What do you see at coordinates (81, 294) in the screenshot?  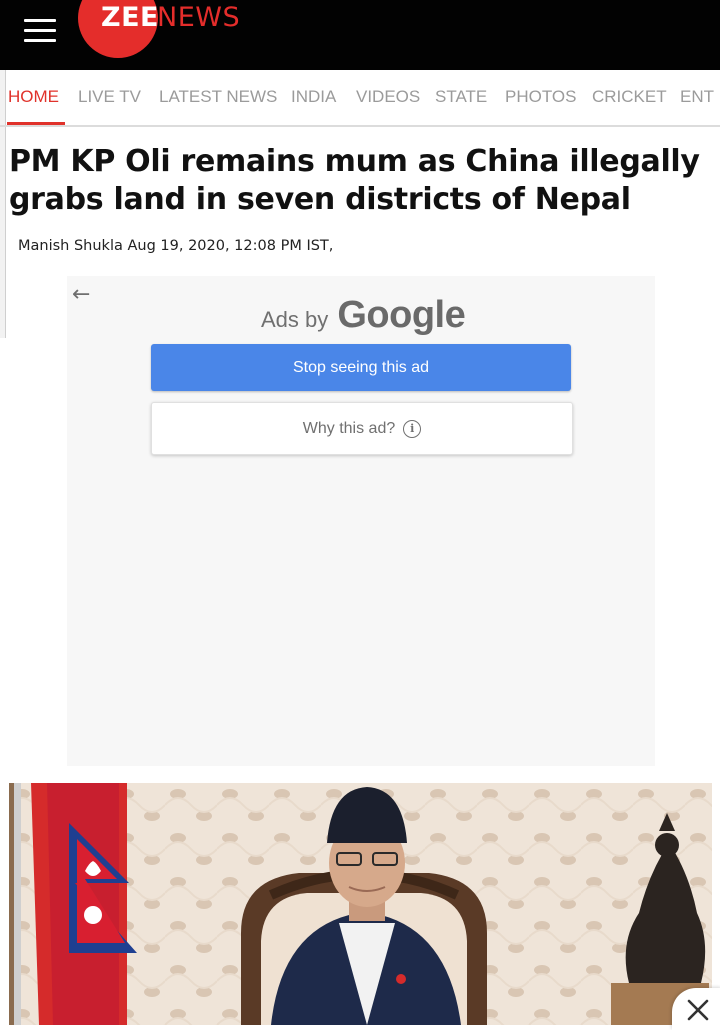 I see `back-arrow-icon: ←` at bounding box center [81, 294].